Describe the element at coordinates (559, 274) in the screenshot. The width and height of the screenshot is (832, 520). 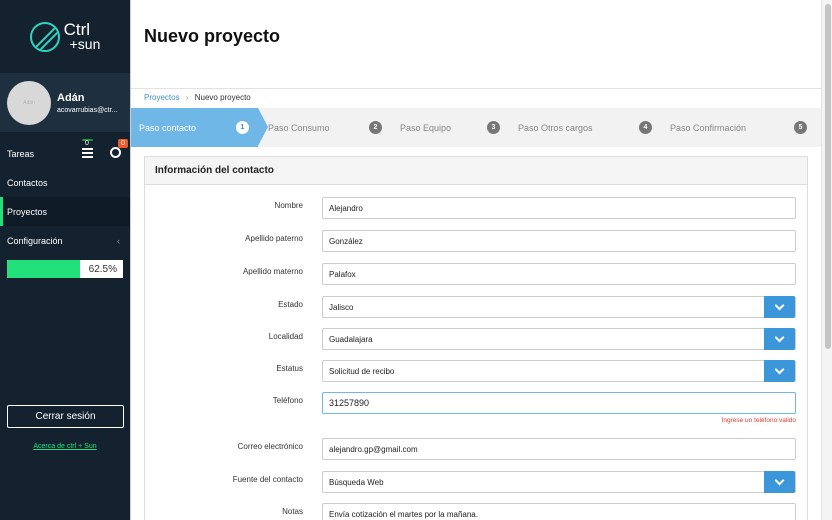
I see `apellido-materno-input: Palafox` at that location.